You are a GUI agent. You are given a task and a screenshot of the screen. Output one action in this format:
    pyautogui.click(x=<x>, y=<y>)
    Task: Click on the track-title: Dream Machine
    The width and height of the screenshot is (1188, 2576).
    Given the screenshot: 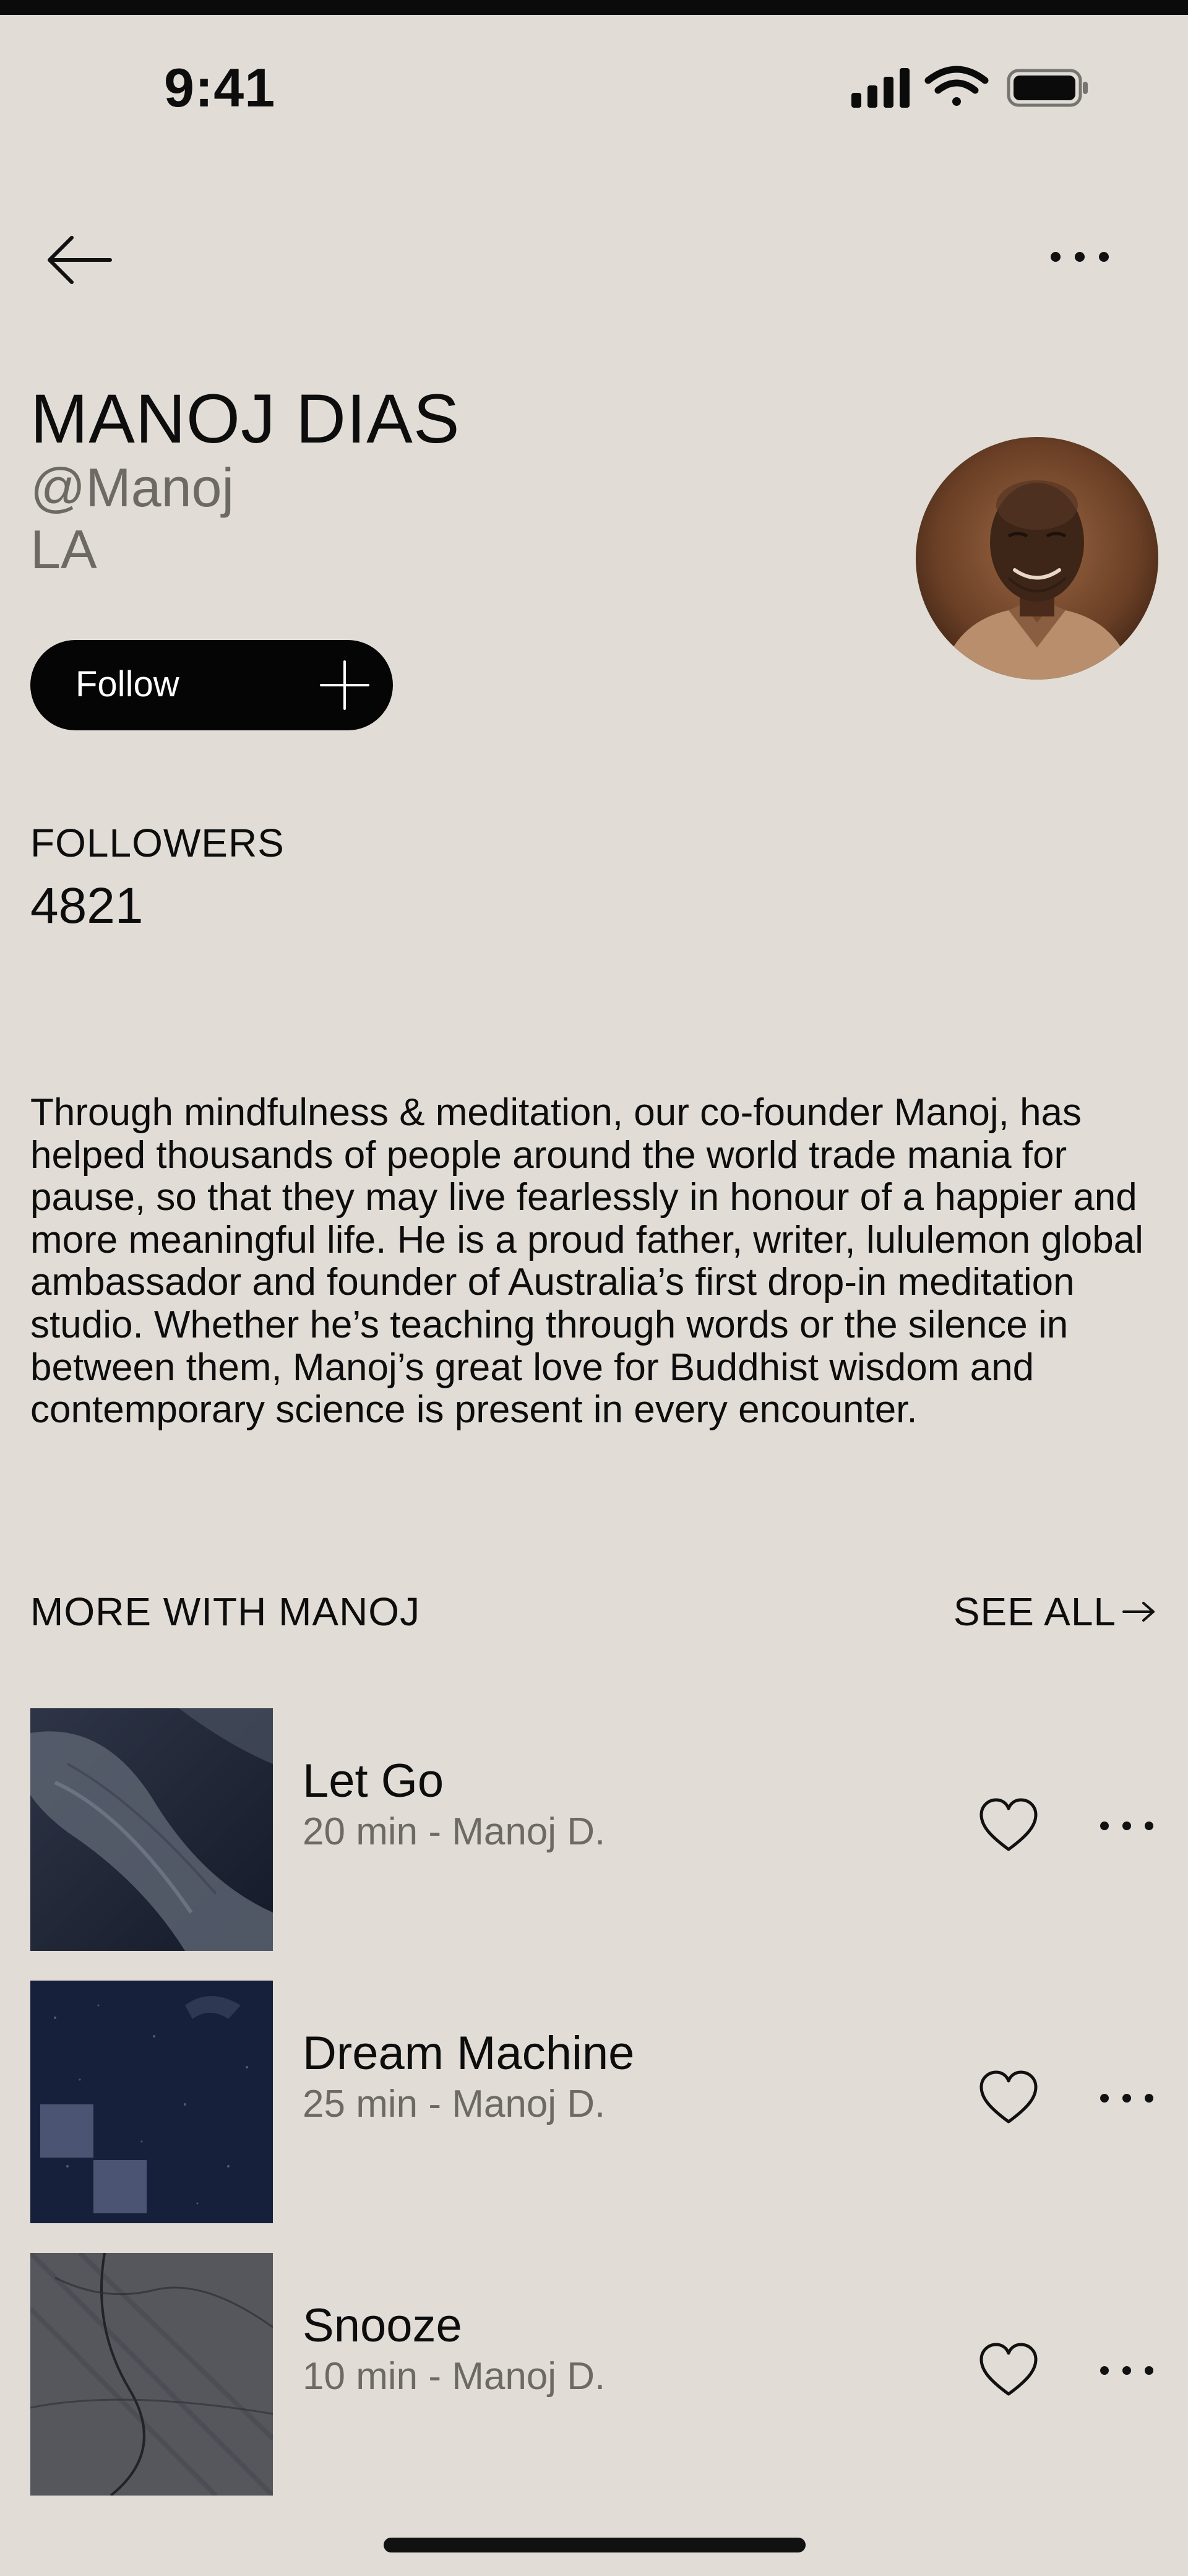 What is the action you would take?
    pyautogui.click(x=469, y=2053)
    